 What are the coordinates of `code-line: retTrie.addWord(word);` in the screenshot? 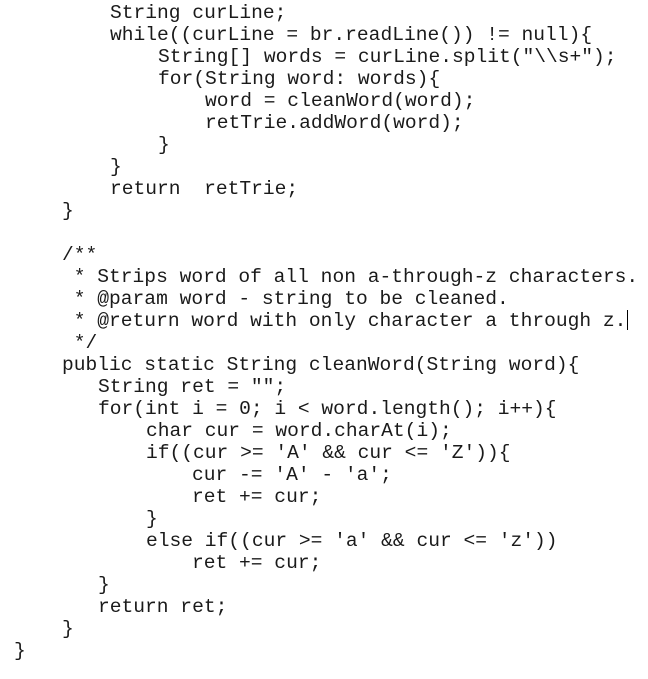 It's located at (334, 123).